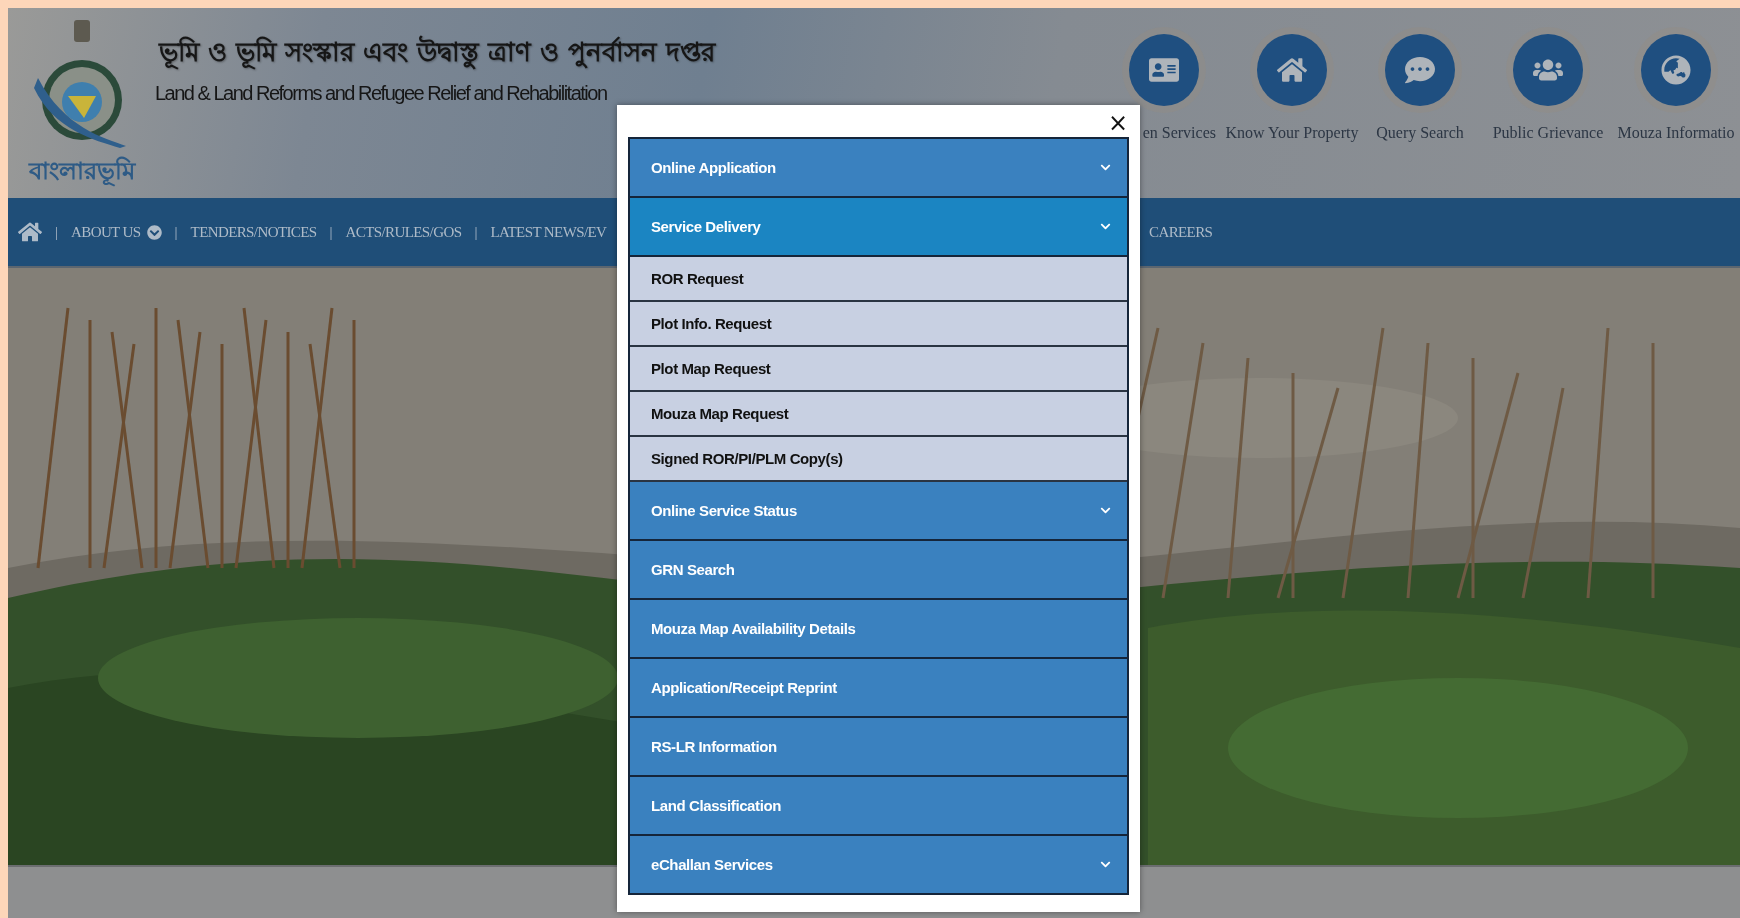 The image size is (1740, 918). I want to click on house-icon, so click(1292, 70).